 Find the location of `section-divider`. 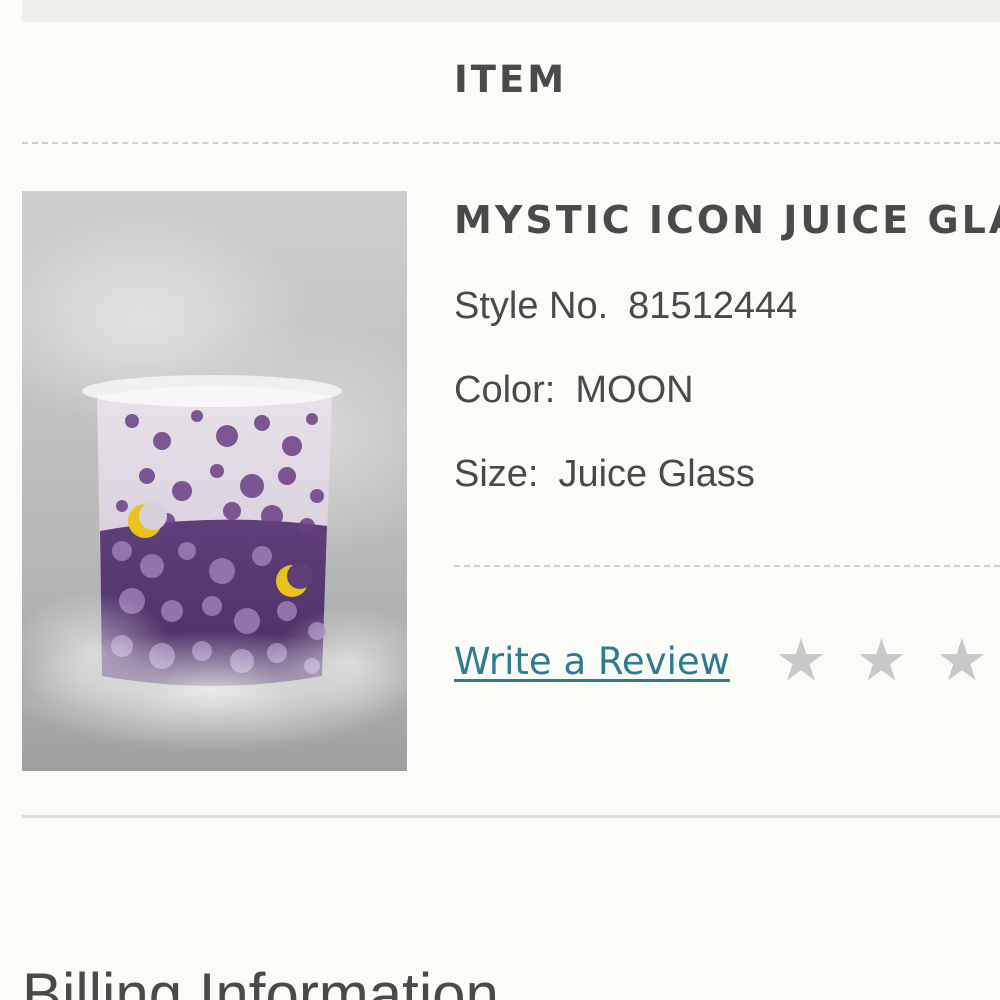

section-divider is located at coordinates (511, 816).